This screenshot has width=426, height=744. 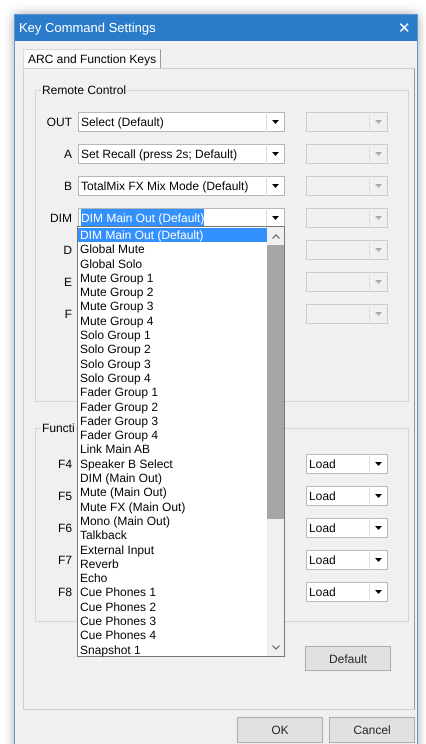 I want to click on default-button: Default, so click(x=348, y=658).